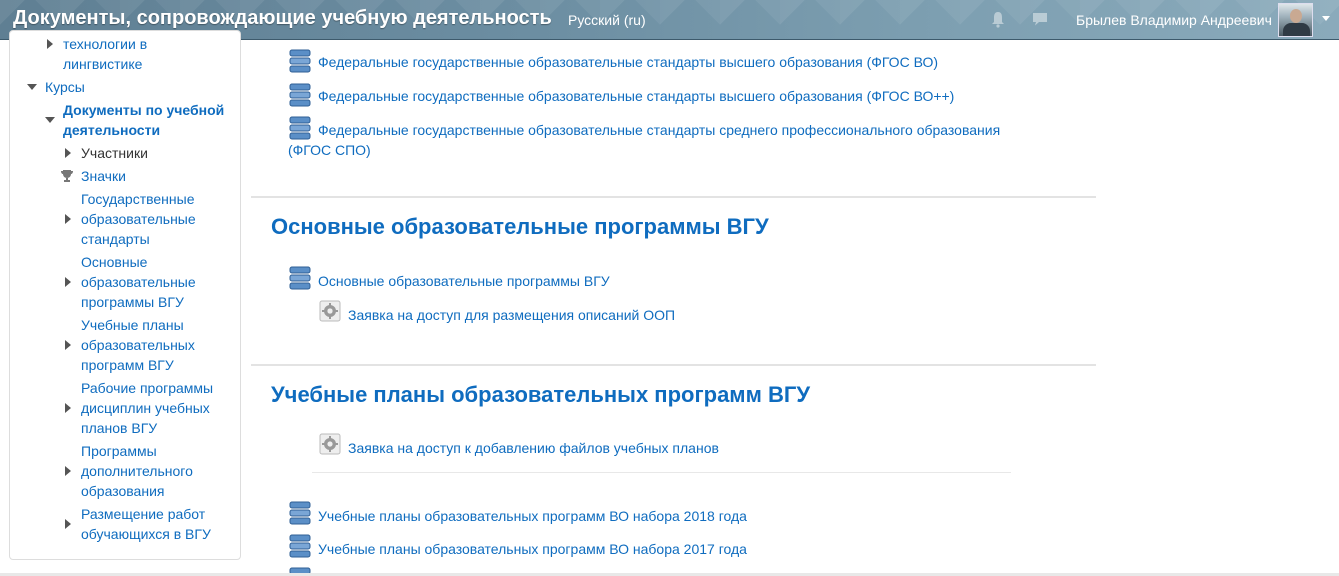 The image size is (1339, 576). I want to click on trophy-icon, so click(67, 176).